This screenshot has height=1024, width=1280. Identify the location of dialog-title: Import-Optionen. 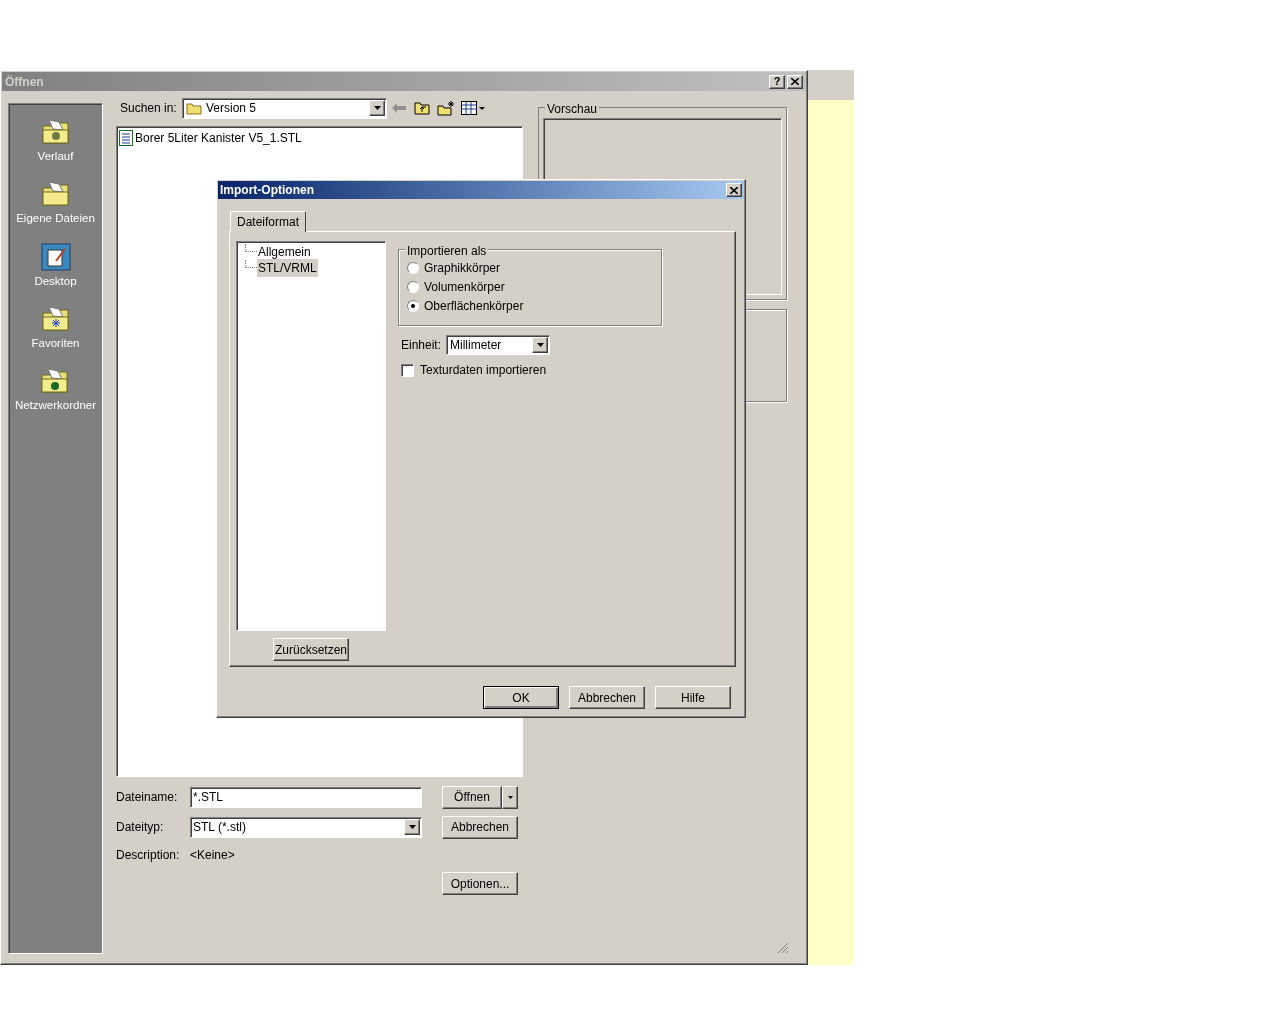
(267, 190).